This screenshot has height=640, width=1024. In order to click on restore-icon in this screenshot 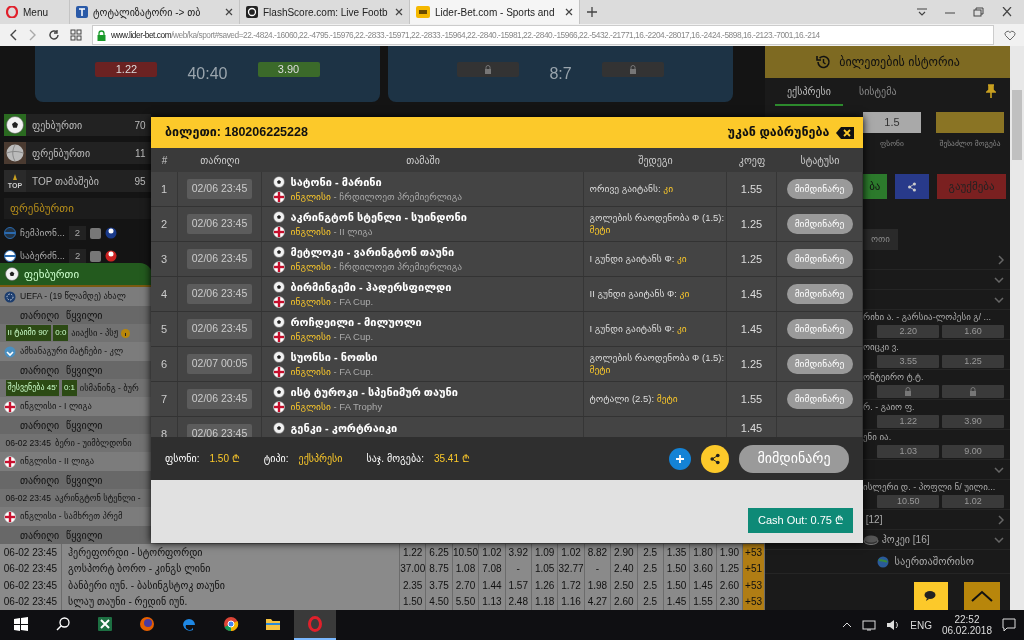, I will do `click(978, 12)`.